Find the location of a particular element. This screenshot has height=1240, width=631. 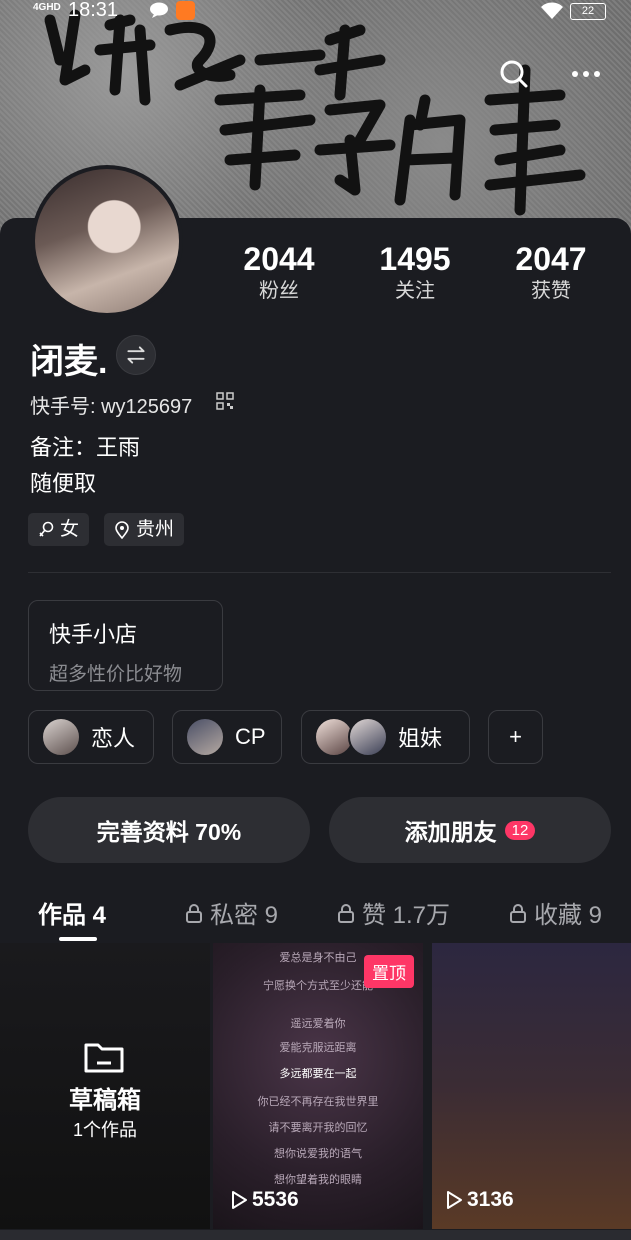

add-friends-button: 添加朋友 12 is located at coordinates (470, 830).